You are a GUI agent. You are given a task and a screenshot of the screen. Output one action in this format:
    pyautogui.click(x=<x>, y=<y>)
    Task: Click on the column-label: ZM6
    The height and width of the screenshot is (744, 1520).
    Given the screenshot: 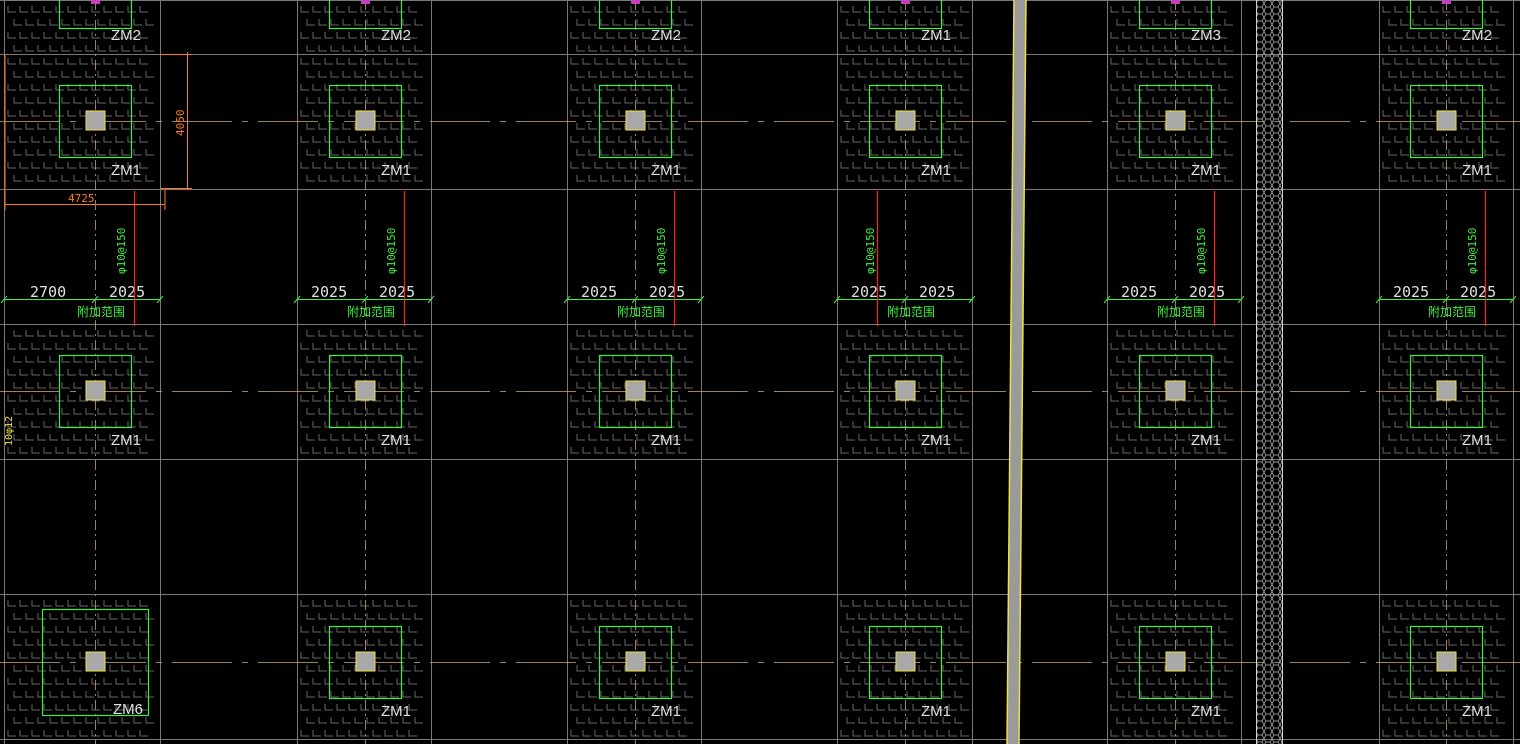 What is the action you would take?
    pyautogui.click(x=128, y=709)
    